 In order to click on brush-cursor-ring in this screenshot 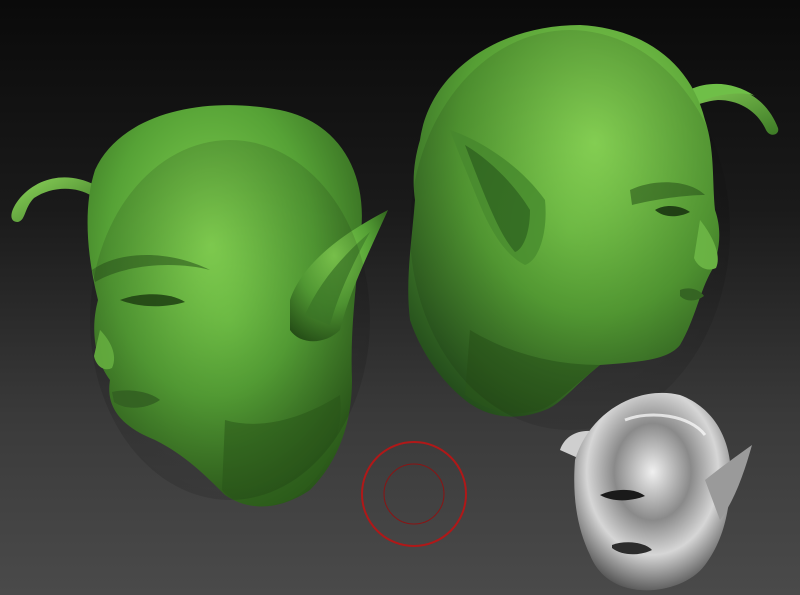, I will do `click(414, 494)`.